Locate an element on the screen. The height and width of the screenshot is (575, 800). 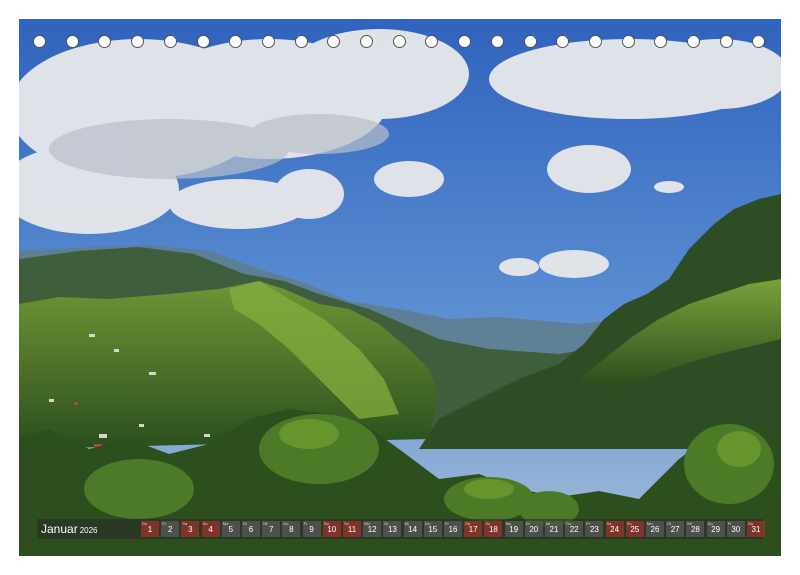
day-number: 30 is located at coordinates (736, 529).